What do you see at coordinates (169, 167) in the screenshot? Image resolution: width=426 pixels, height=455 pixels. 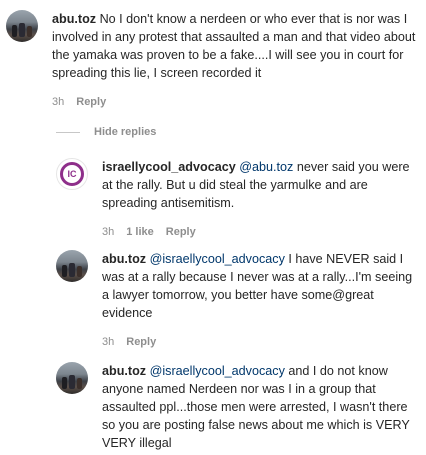 I see `username-link: israellycool_advocacy` at bounding box center [169, 167].